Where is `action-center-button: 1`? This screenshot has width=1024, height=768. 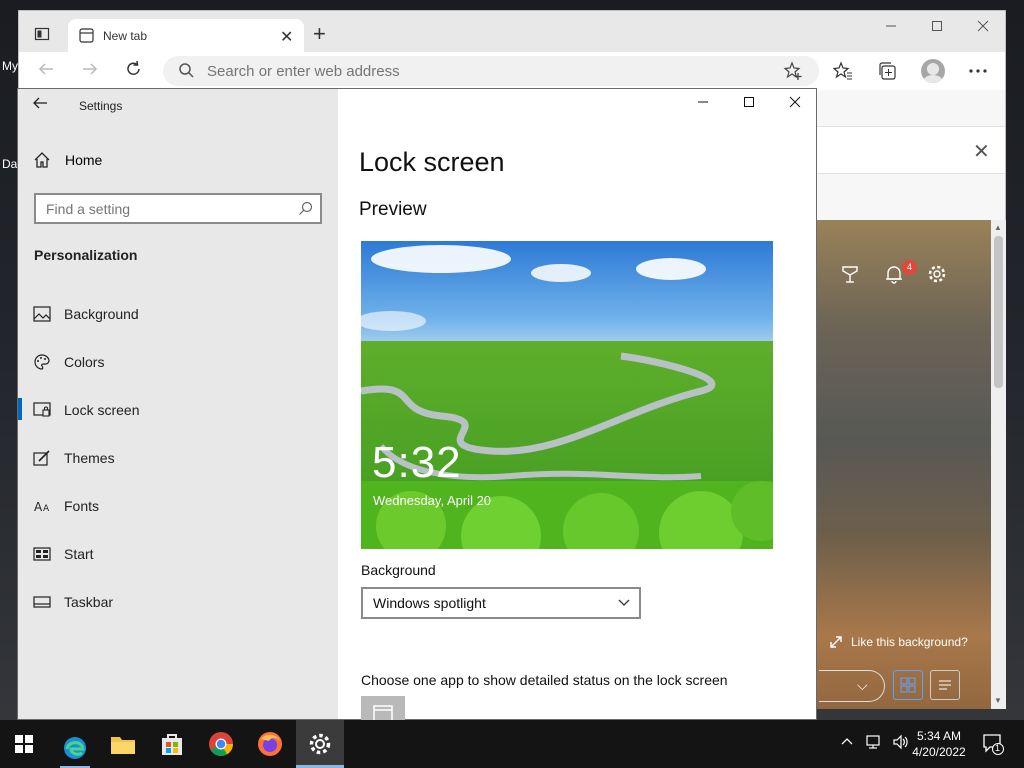
action-center-button: 1 is located at coordinates (993, 746).